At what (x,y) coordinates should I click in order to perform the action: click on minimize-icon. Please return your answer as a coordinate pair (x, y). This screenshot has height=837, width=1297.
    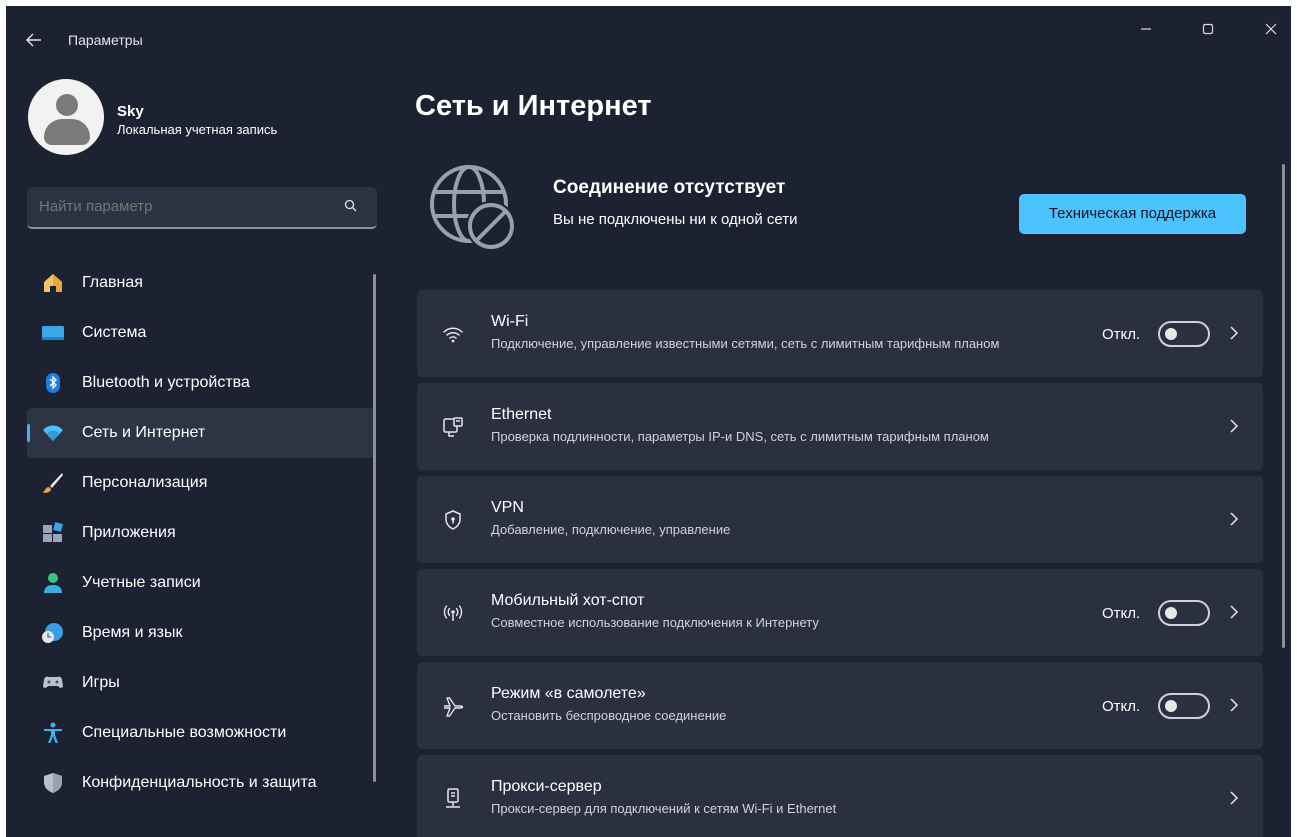
    Looking at the image, I should click on (1146, 29).